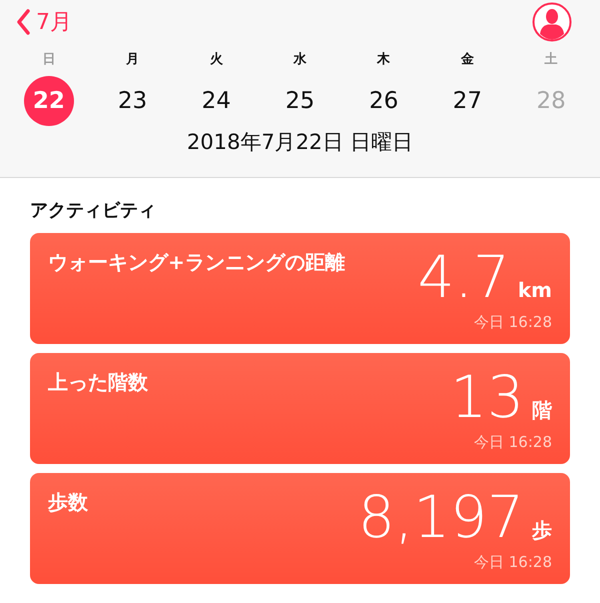 The width and height of the screenshot is (600, 603). I want to click on calendar-day: 22, so click(49, 101).